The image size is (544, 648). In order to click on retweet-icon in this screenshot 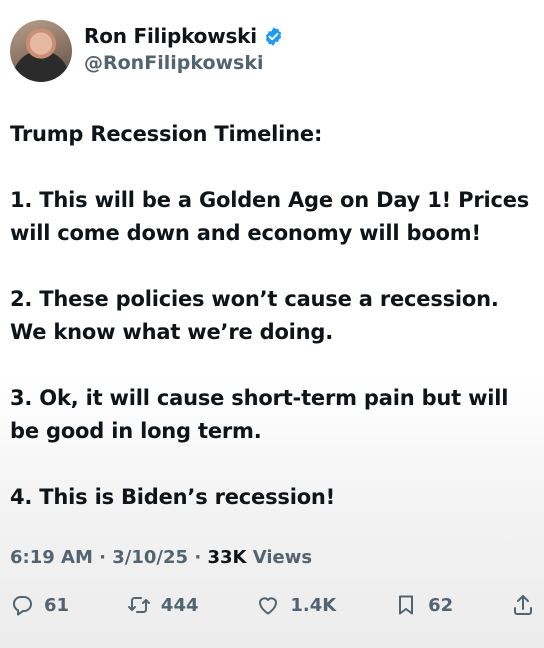, I will do `click(138, 605)`.